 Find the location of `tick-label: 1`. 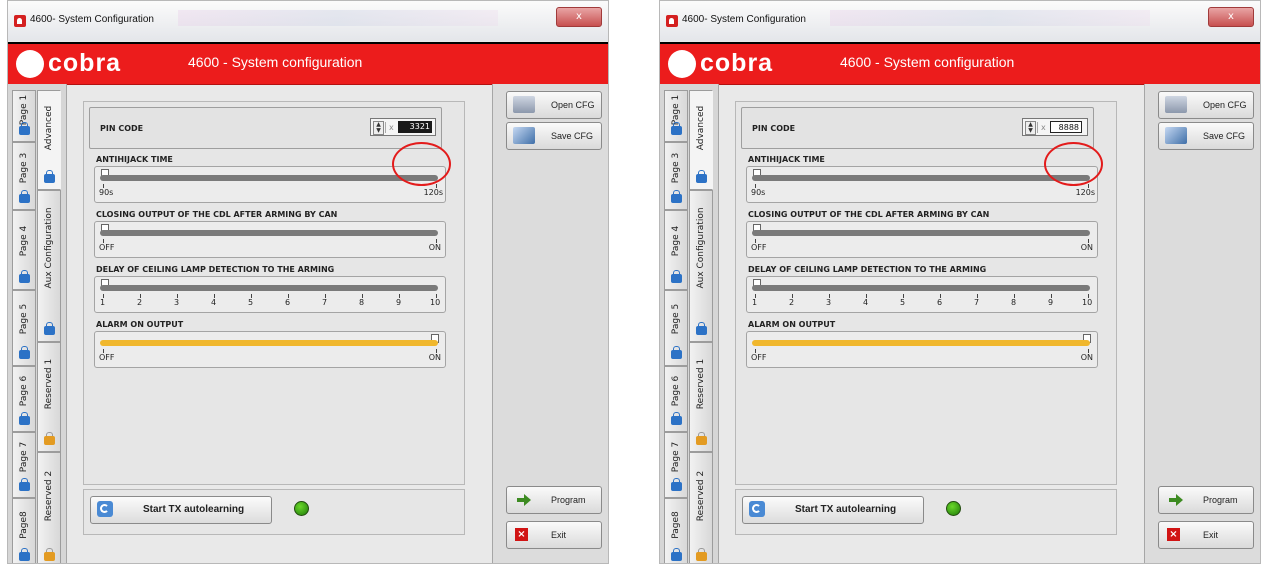

tick-label: 1 is located at coordinates (103, 302).